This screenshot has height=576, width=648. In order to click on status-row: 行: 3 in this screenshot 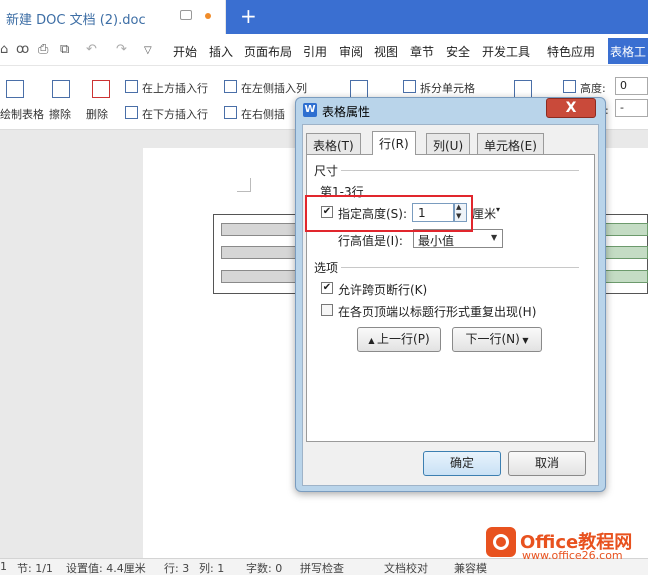, I will do `click(177, 568)`.